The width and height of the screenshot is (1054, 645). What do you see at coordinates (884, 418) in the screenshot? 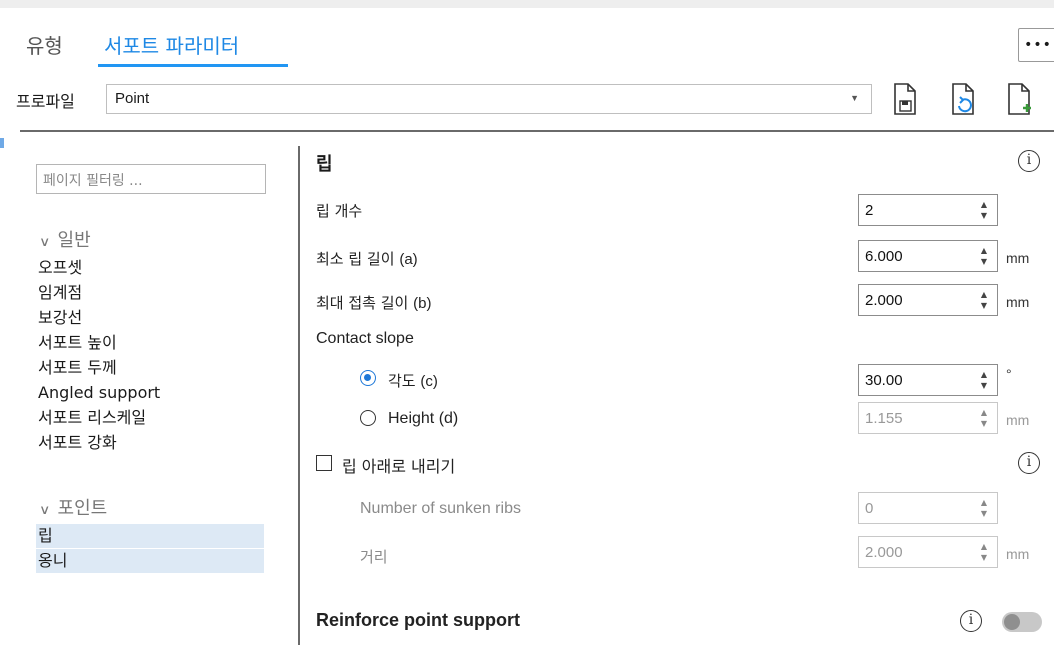
I see `height-value: 1.155` at bounding box center [884, 418].